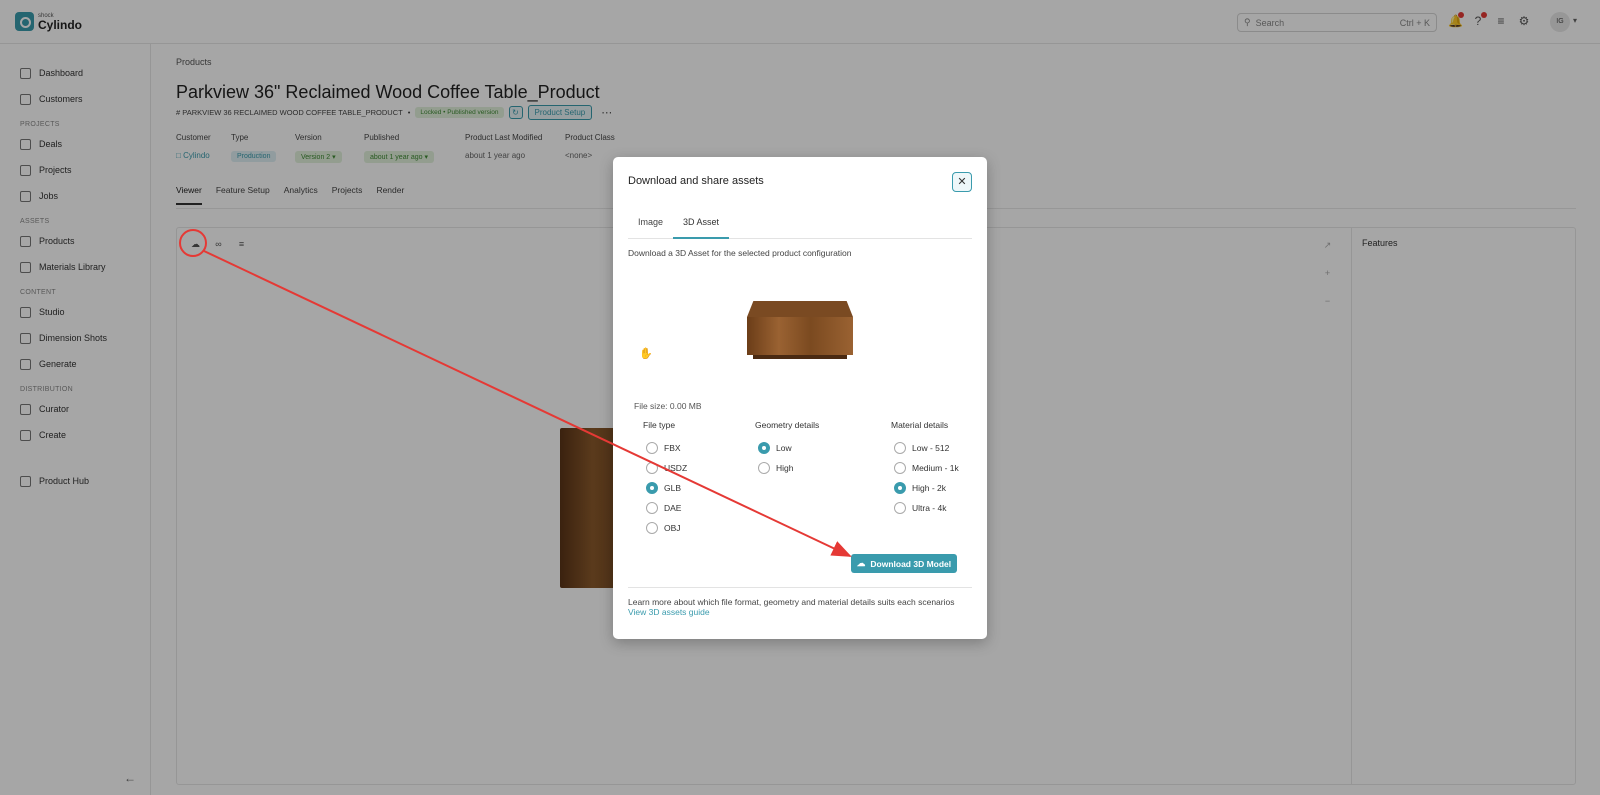  What do you see at coordinates (666, 448) in the screenshot?
I see `radio-fbx: FBX` at bounding box center [666, 448].